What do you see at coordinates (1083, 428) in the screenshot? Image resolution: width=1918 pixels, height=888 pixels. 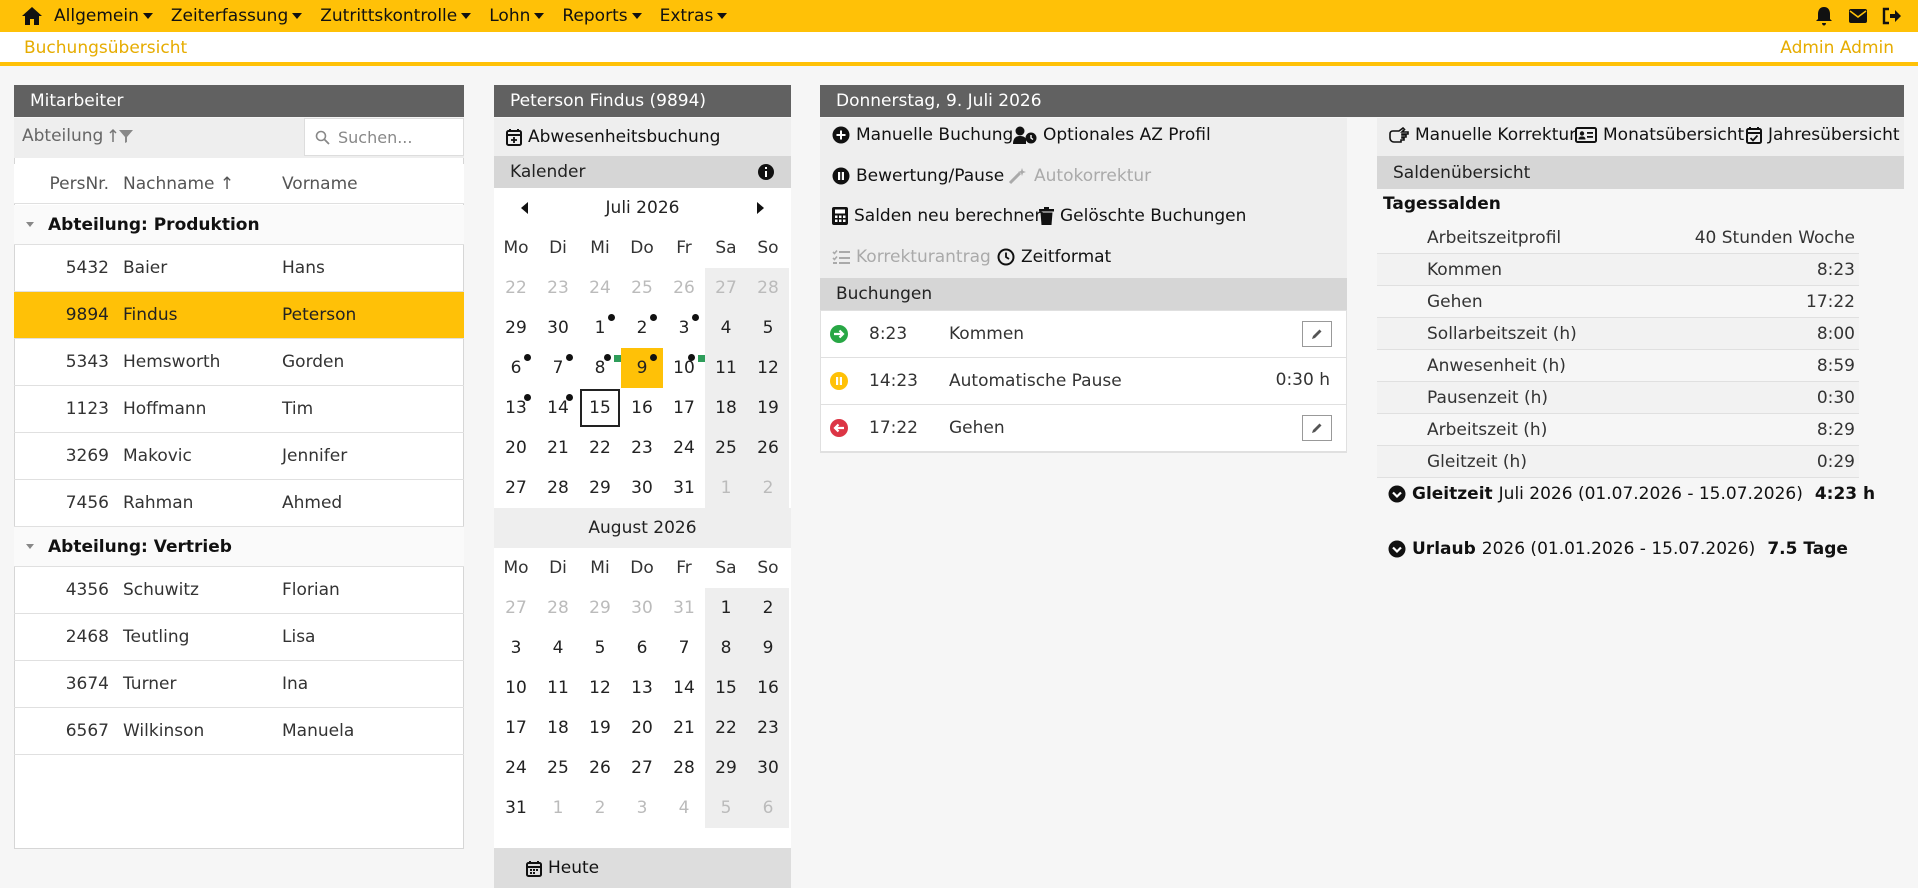 I see `booking-row: 17:22 Gehen` at bounding box center [1083, 428].